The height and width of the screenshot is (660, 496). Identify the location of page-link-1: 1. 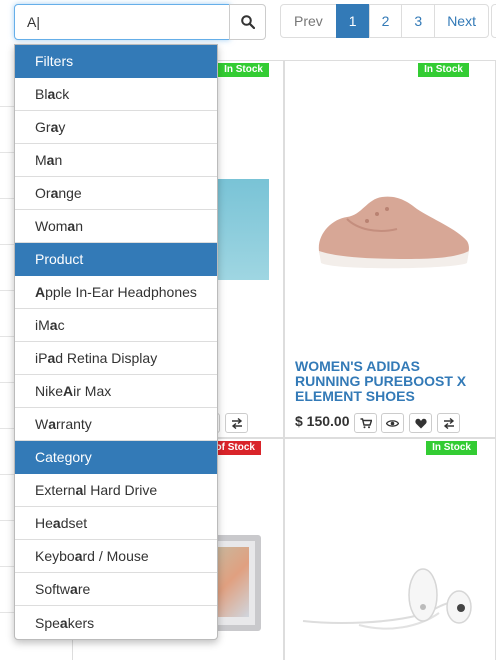
(352, 21).